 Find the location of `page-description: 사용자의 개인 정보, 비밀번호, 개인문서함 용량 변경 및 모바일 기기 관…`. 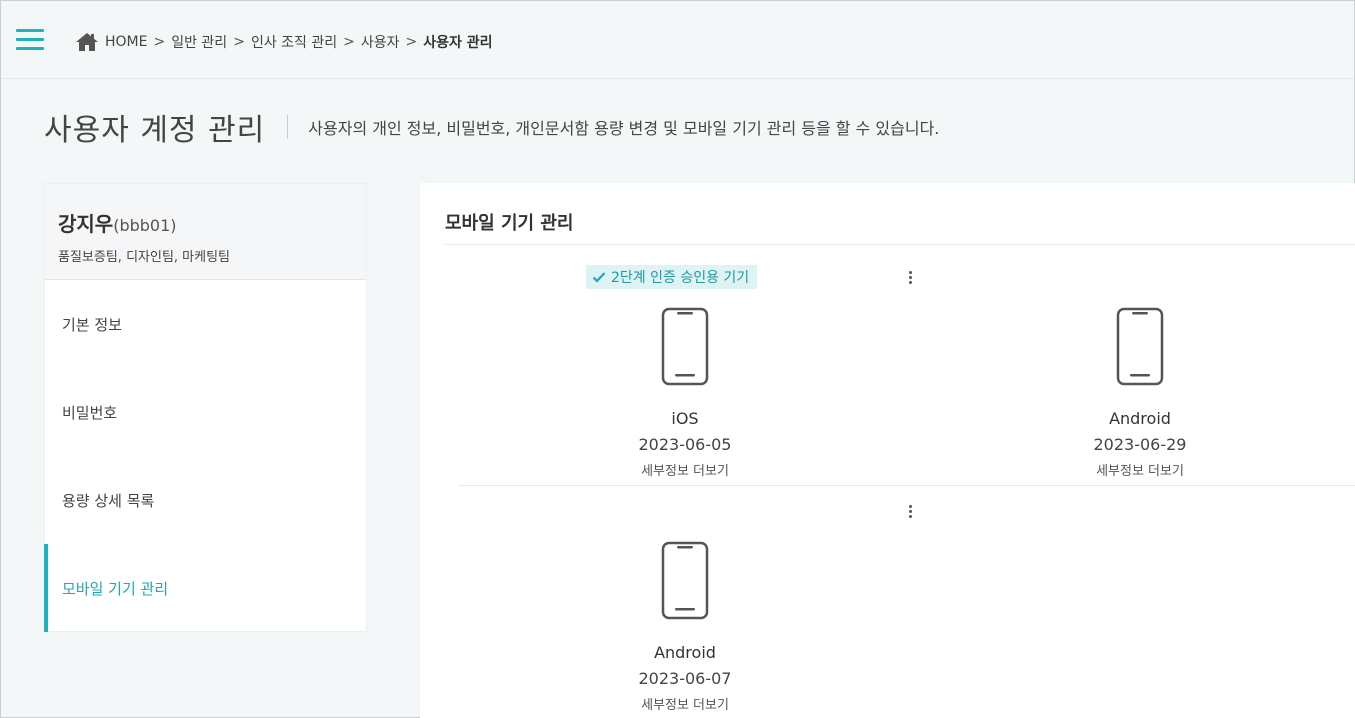

page-description: 사용자의 개인 정보, 비밀번호, 개인문서함 용량 변경 및 모바일 기기 관… is located at coordinates (624, 128).